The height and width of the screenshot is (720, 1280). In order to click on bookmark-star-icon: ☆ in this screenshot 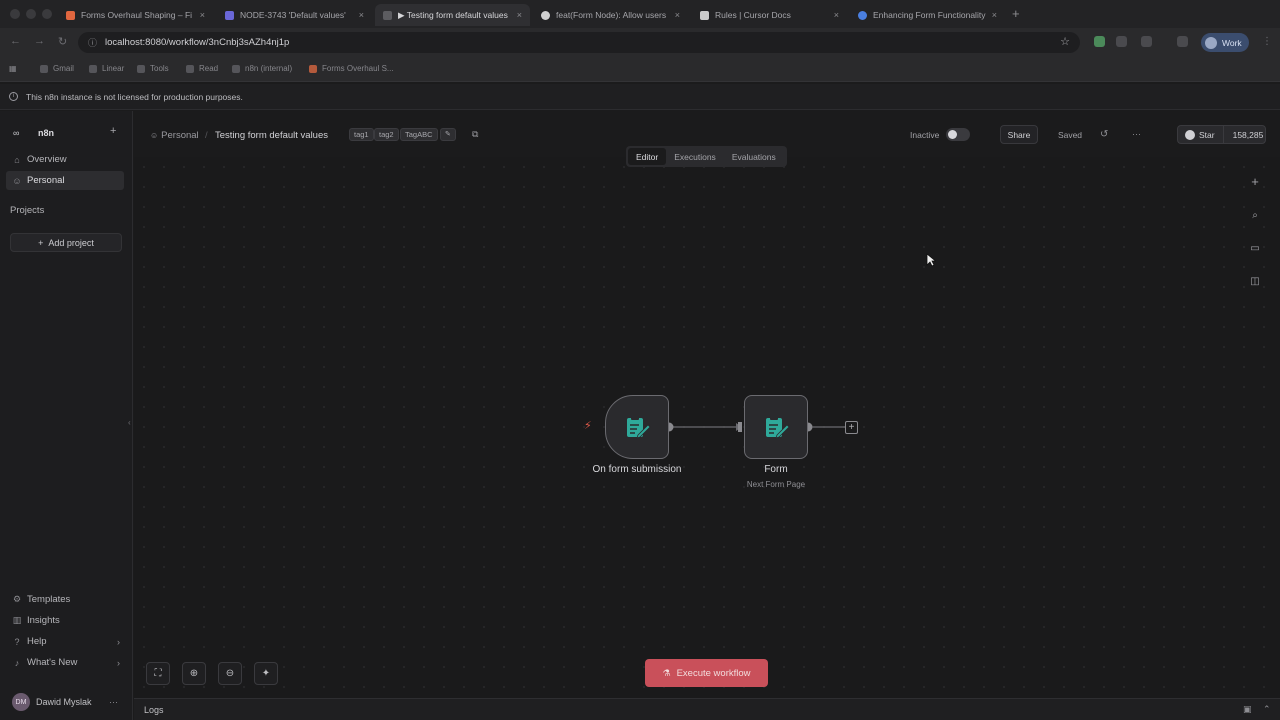, I will do `click(1065, 41)`.